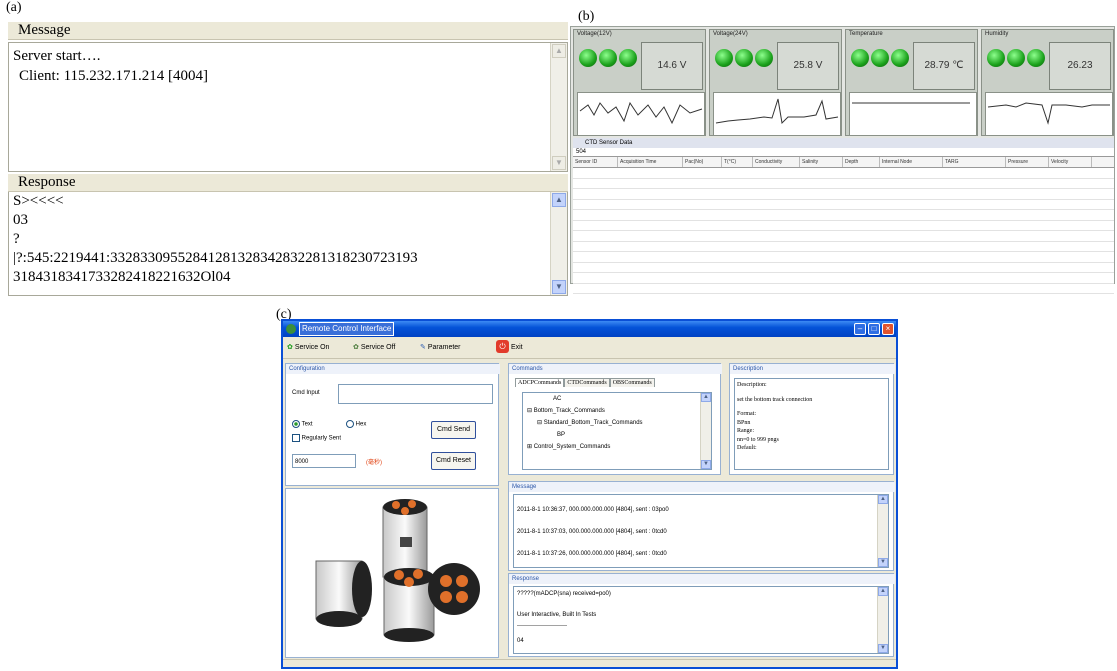  What do you see at coordinates (752, 385) in the screenshot?
I see `description-line: Description:` at bounding box center [752, 385].